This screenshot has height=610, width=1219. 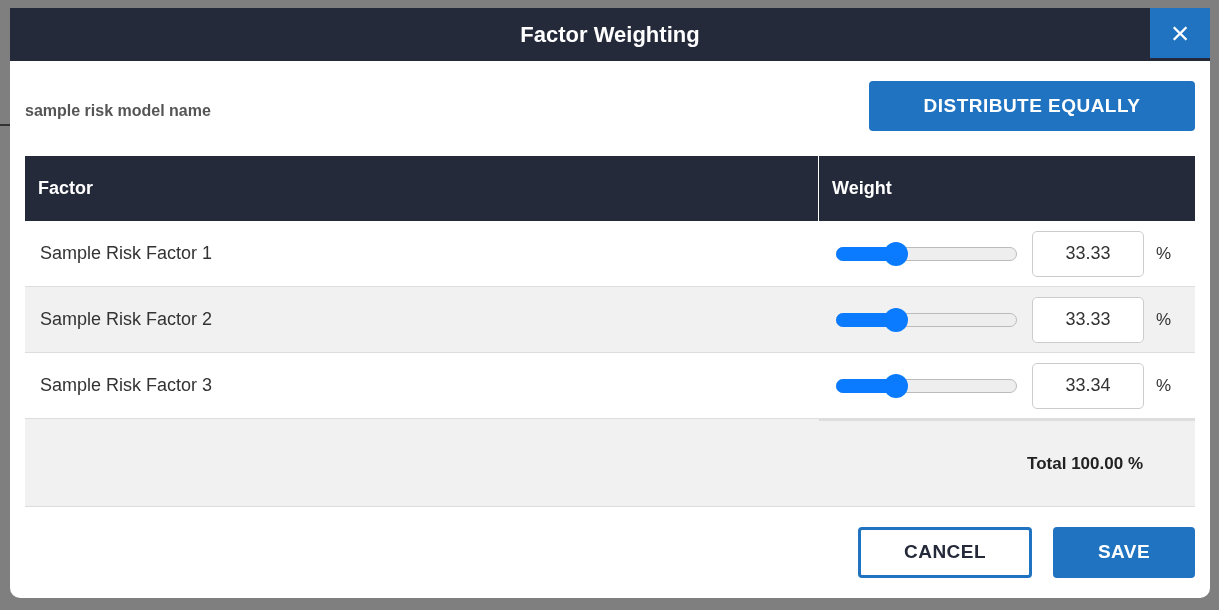 I want to click on factor-name: Sample Risk Factor 3, so click(x=126, y=385).